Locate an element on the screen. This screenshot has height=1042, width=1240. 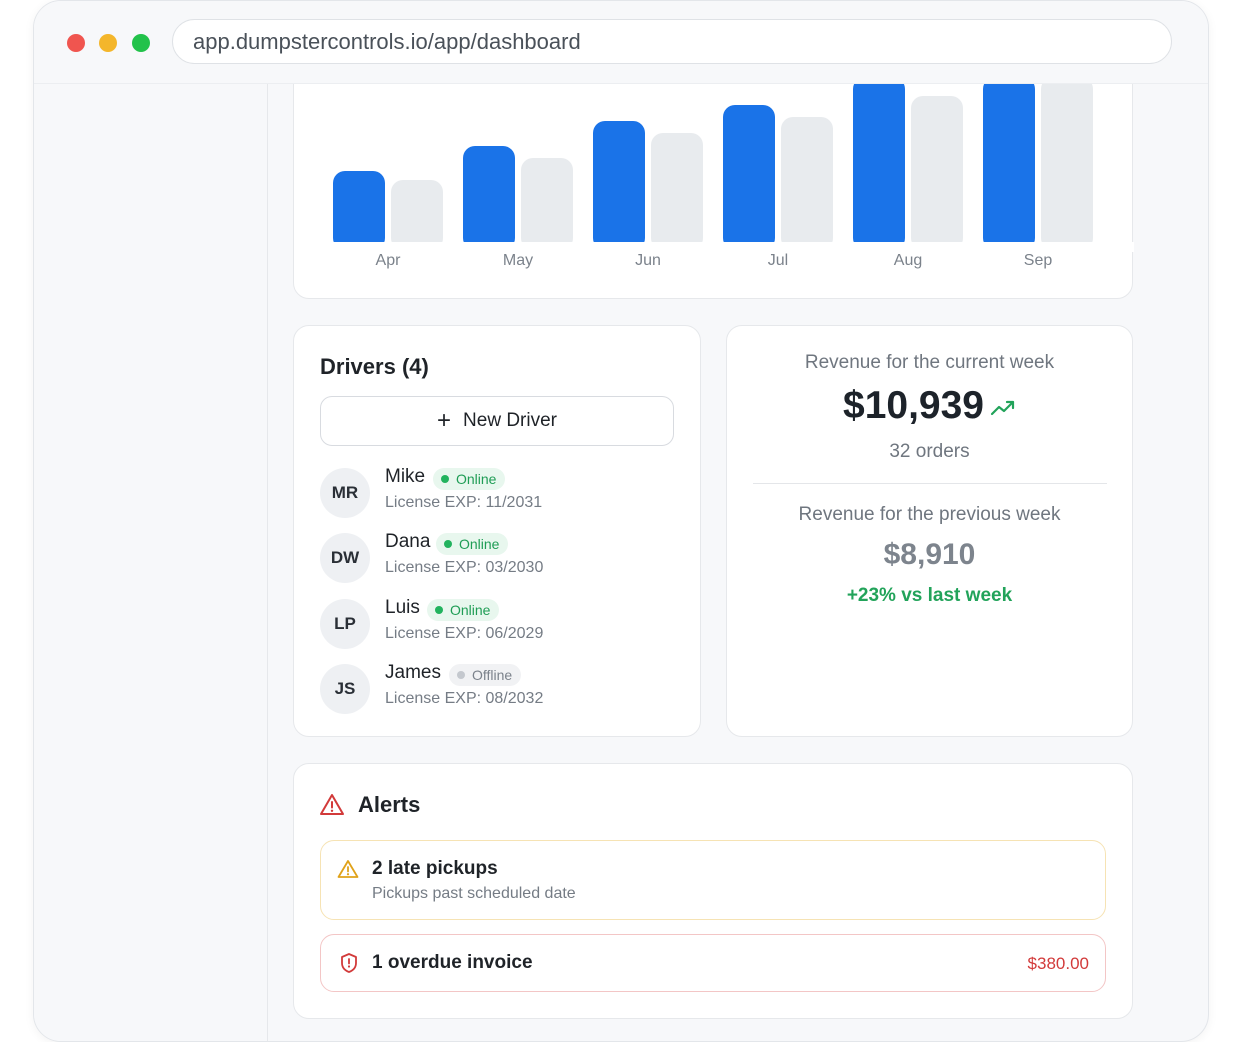
status-text: Offline is located at coordinates (492, 675).